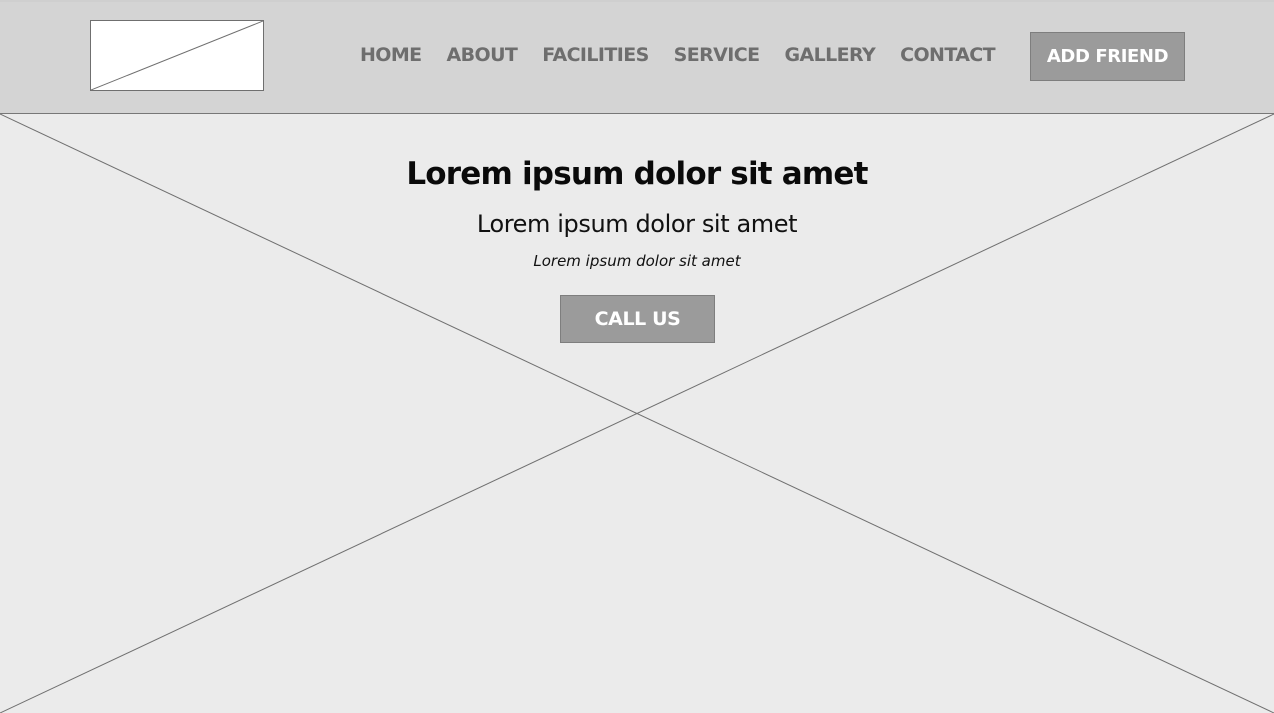  Describe the element at coordinates (595, 55) in the screenshot. I see `nav-item-facilities: FACILITIES` at that location.